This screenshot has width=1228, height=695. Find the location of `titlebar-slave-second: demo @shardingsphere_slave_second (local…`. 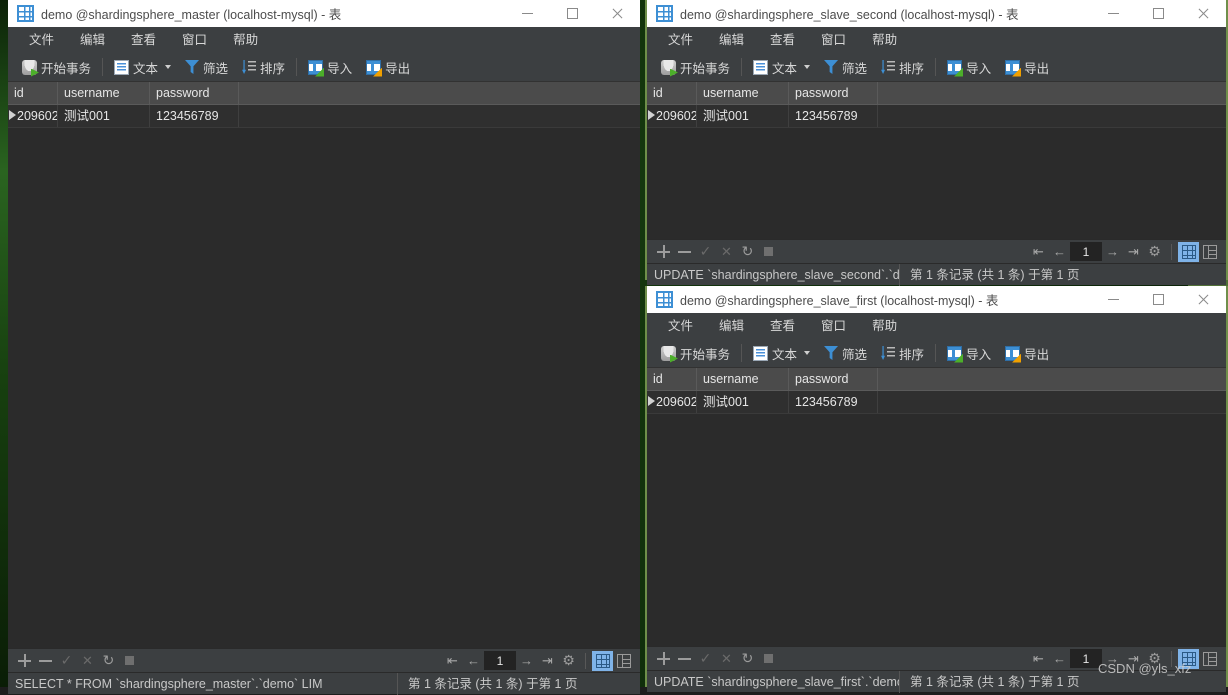

titlebar-slave-second: demo @shardingsphere_slave_second (local… is located at coordinates (936, 13).